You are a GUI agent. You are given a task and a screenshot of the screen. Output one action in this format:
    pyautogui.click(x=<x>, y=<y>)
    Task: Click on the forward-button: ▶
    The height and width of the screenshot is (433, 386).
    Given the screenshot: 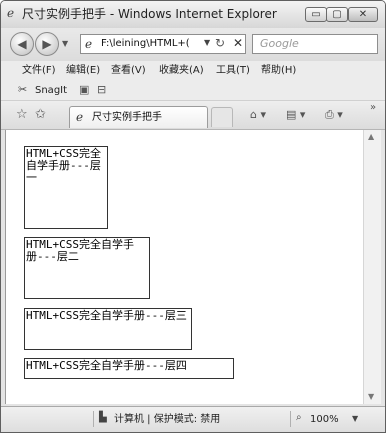 What is the action you would take?
    pyautogui.click(x=47, y=44)
    